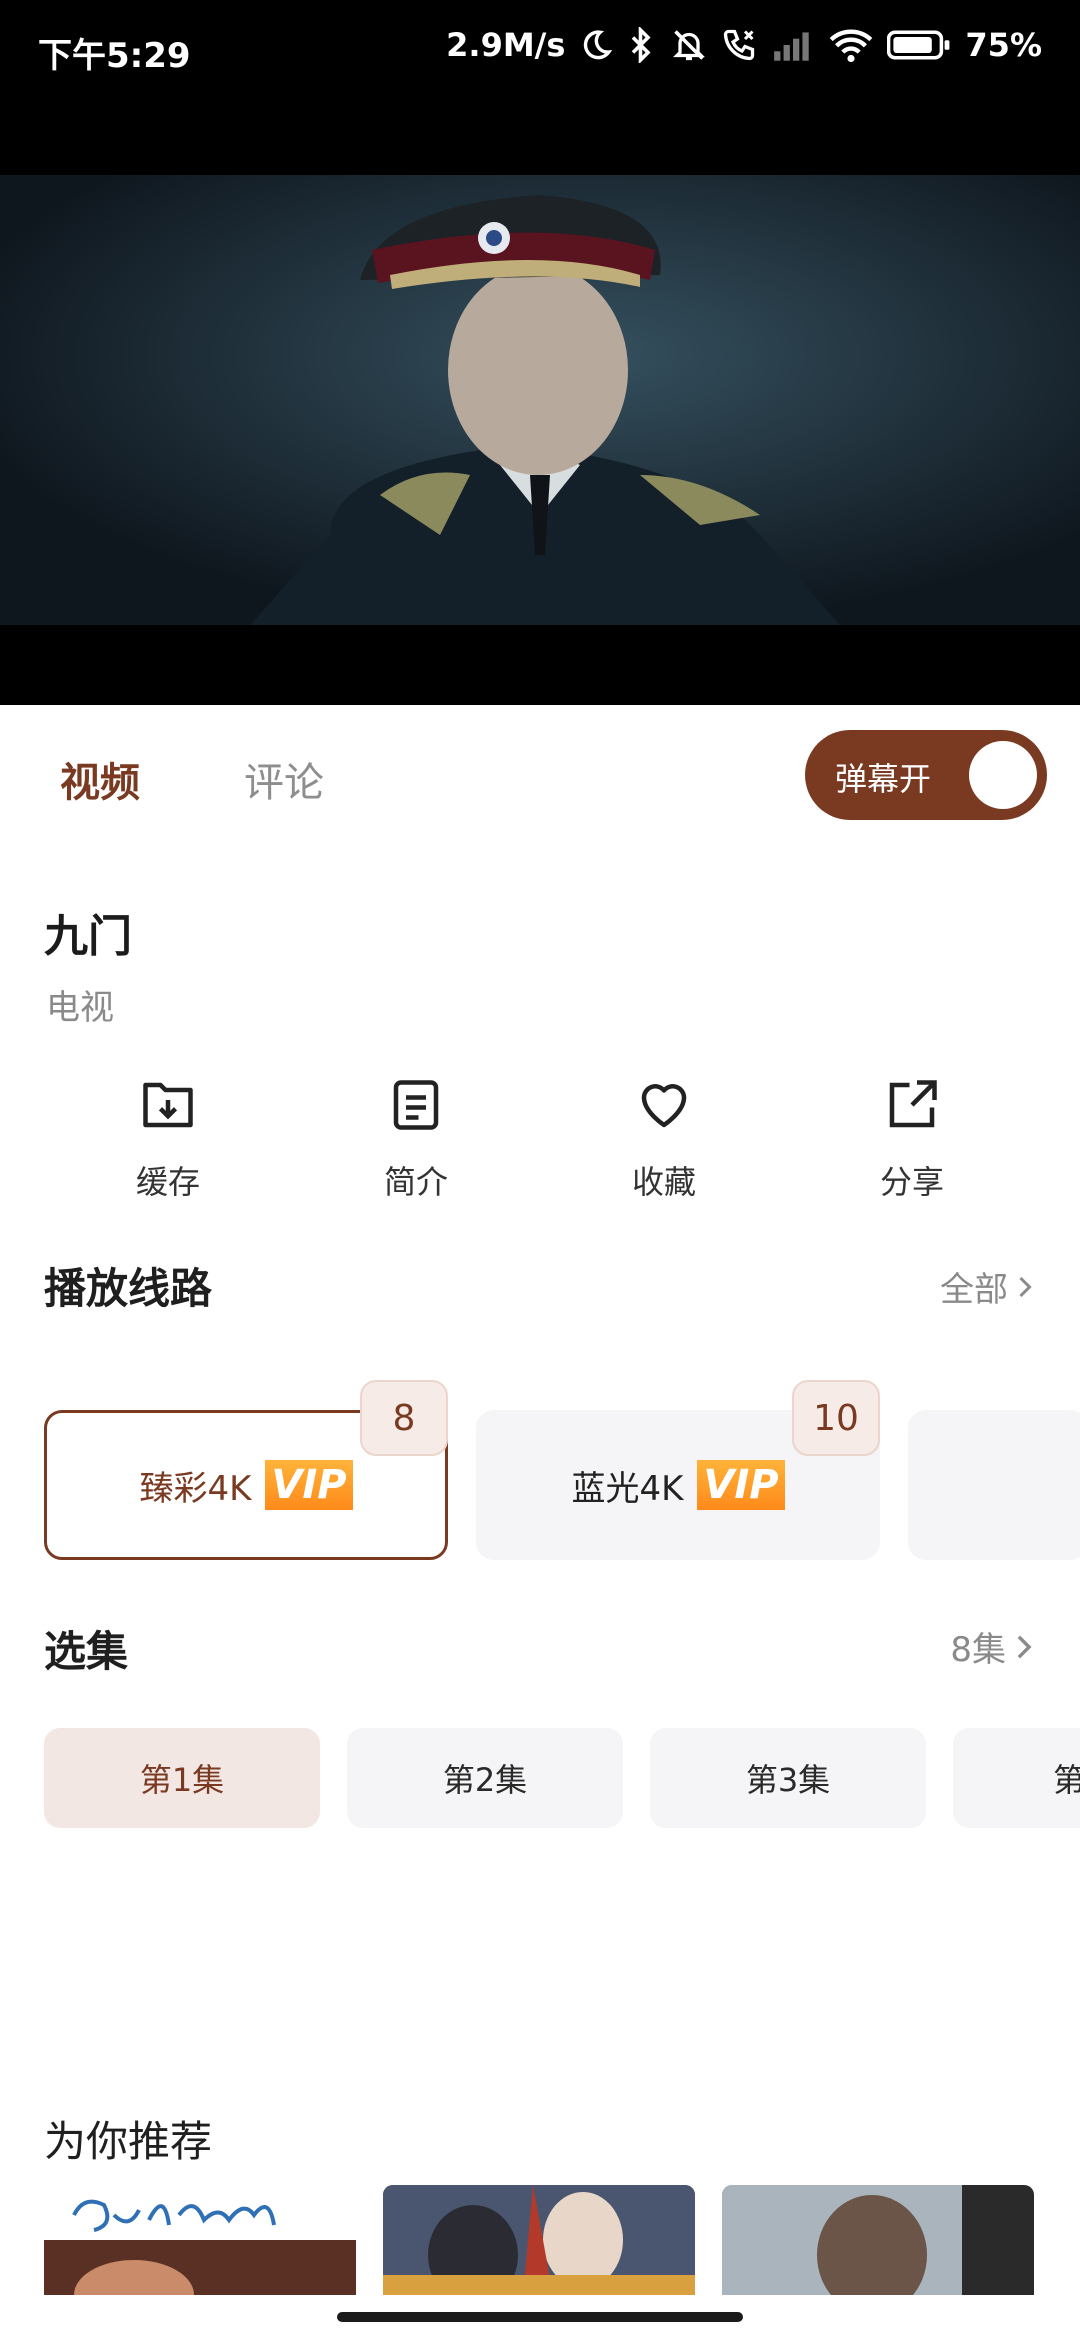 This screenshot has width=1080, height=2340. Describe the element at coordinates (978, 1650) in the screenshot. I see `episodes-count-label: 8集` at that location.